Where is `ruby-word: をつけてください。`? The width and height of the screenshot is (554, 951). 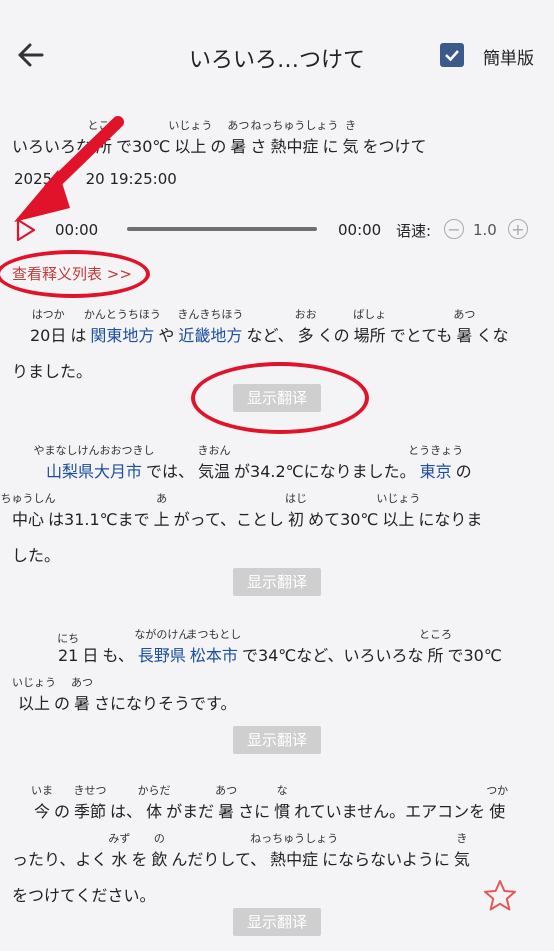
ruby-word: をつけてください。 is located at coordinates (84, 886).